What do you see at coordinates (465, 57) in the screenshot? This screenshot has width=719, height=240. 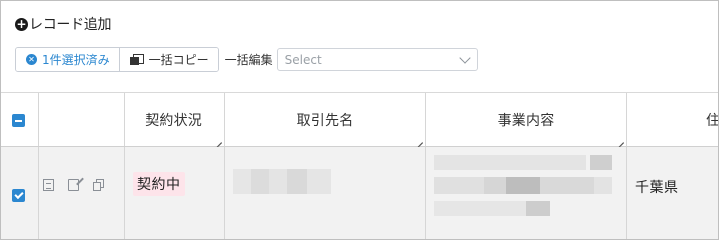 I see `chevron-down-icon` at bounding box center [465, 57].